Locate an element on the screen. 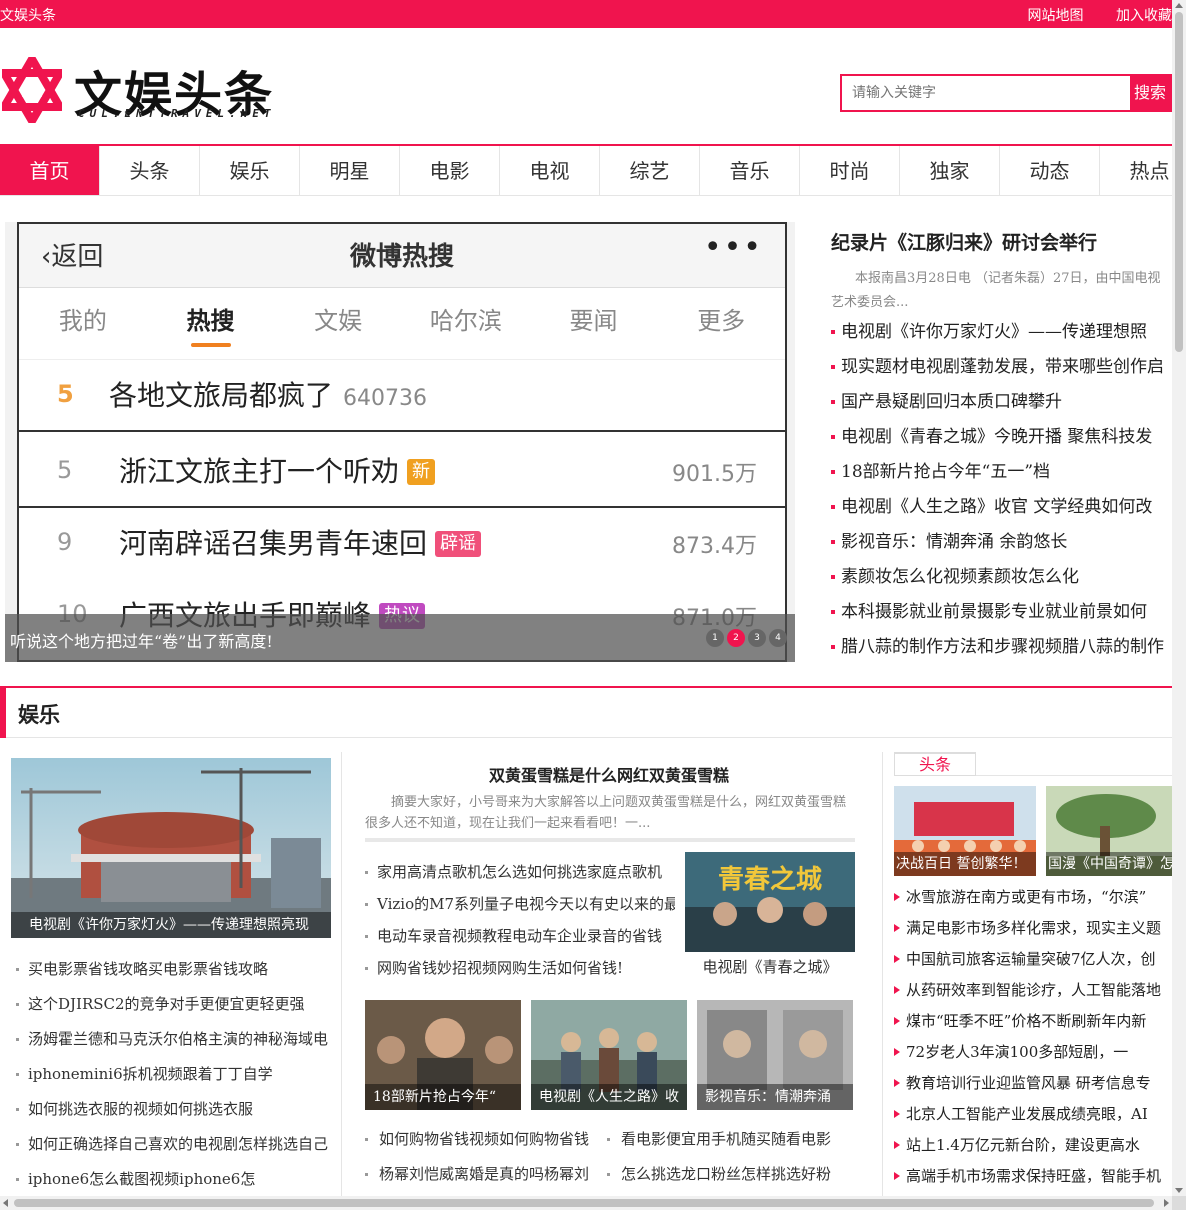  hot-row: 5 各地文旅局都疯了 640736 is located at coordinates (402, 396).